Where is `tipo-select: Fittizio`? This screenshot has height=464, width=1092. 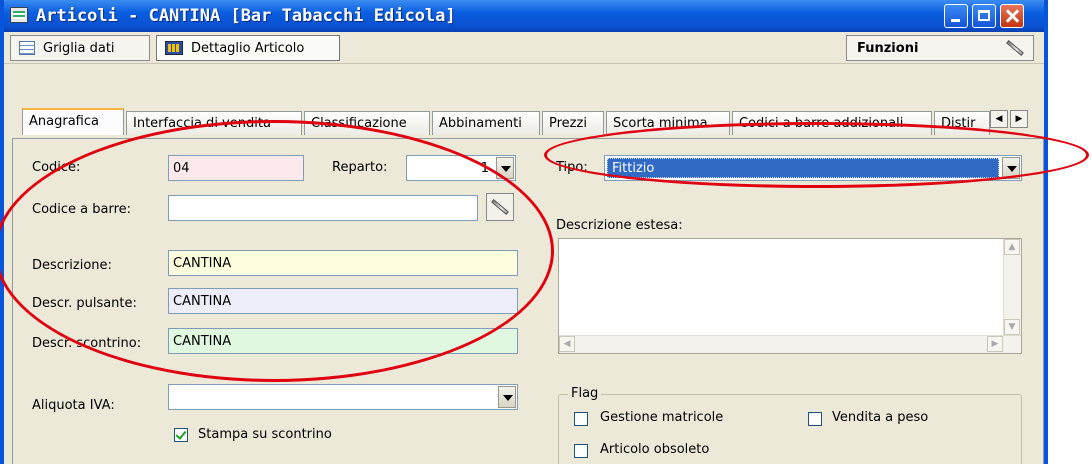 tipo-select: Fittizio is located at coordinates (813, 168).